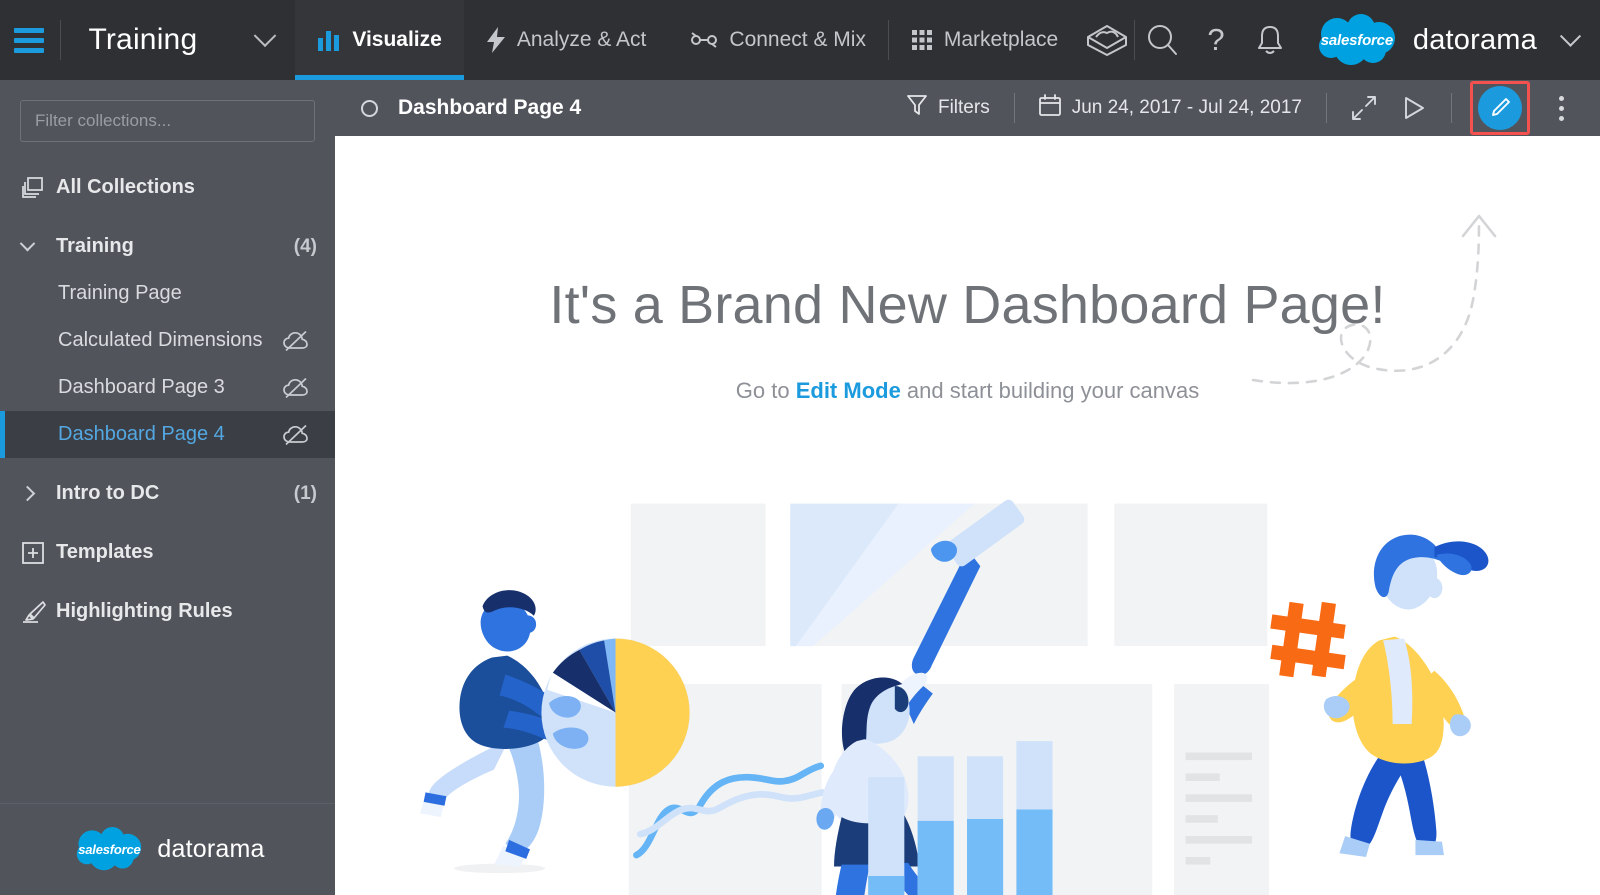 The image size is (1600, 895). What do you see at coordinates (120, 293) in the screenshot?
I see `sidebar-page-label: Training Page` at bounding box center [120, 293].